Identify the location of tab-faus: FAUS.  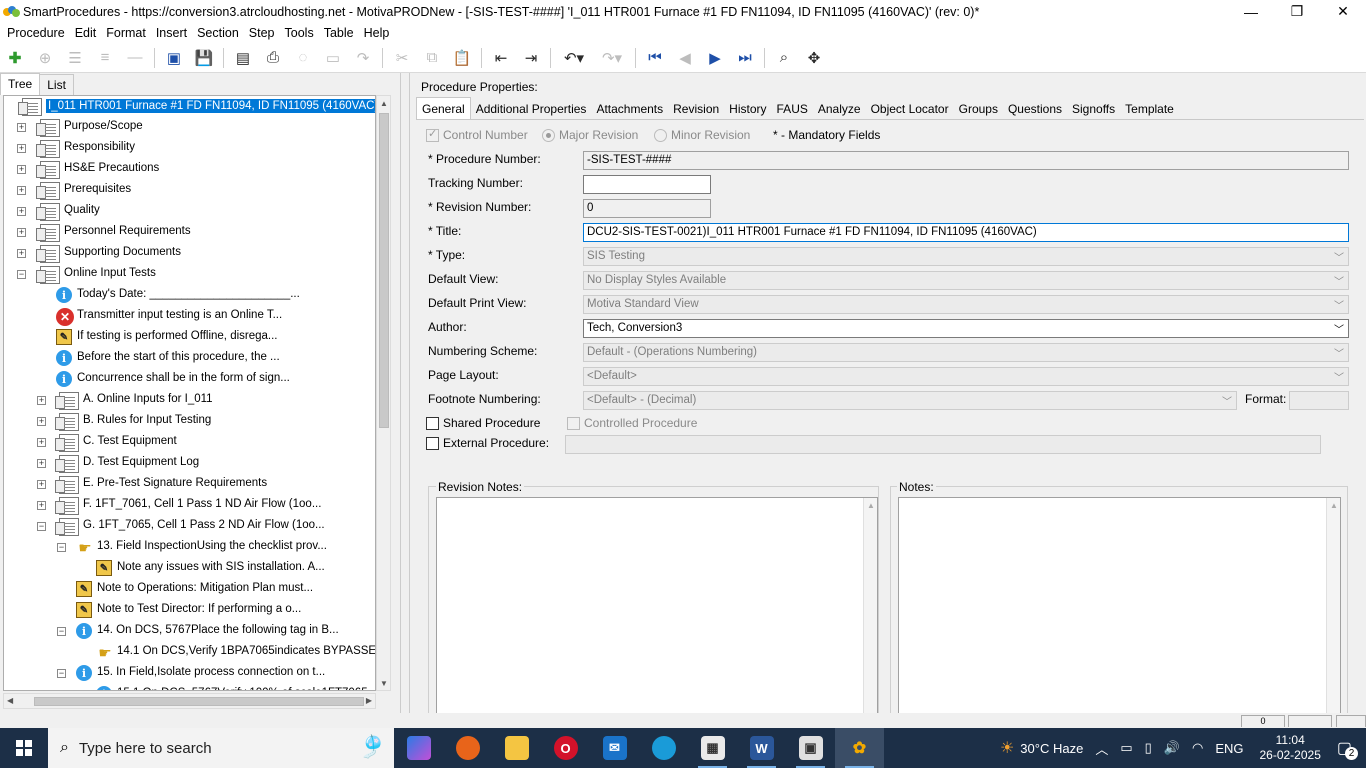
(792, 108).